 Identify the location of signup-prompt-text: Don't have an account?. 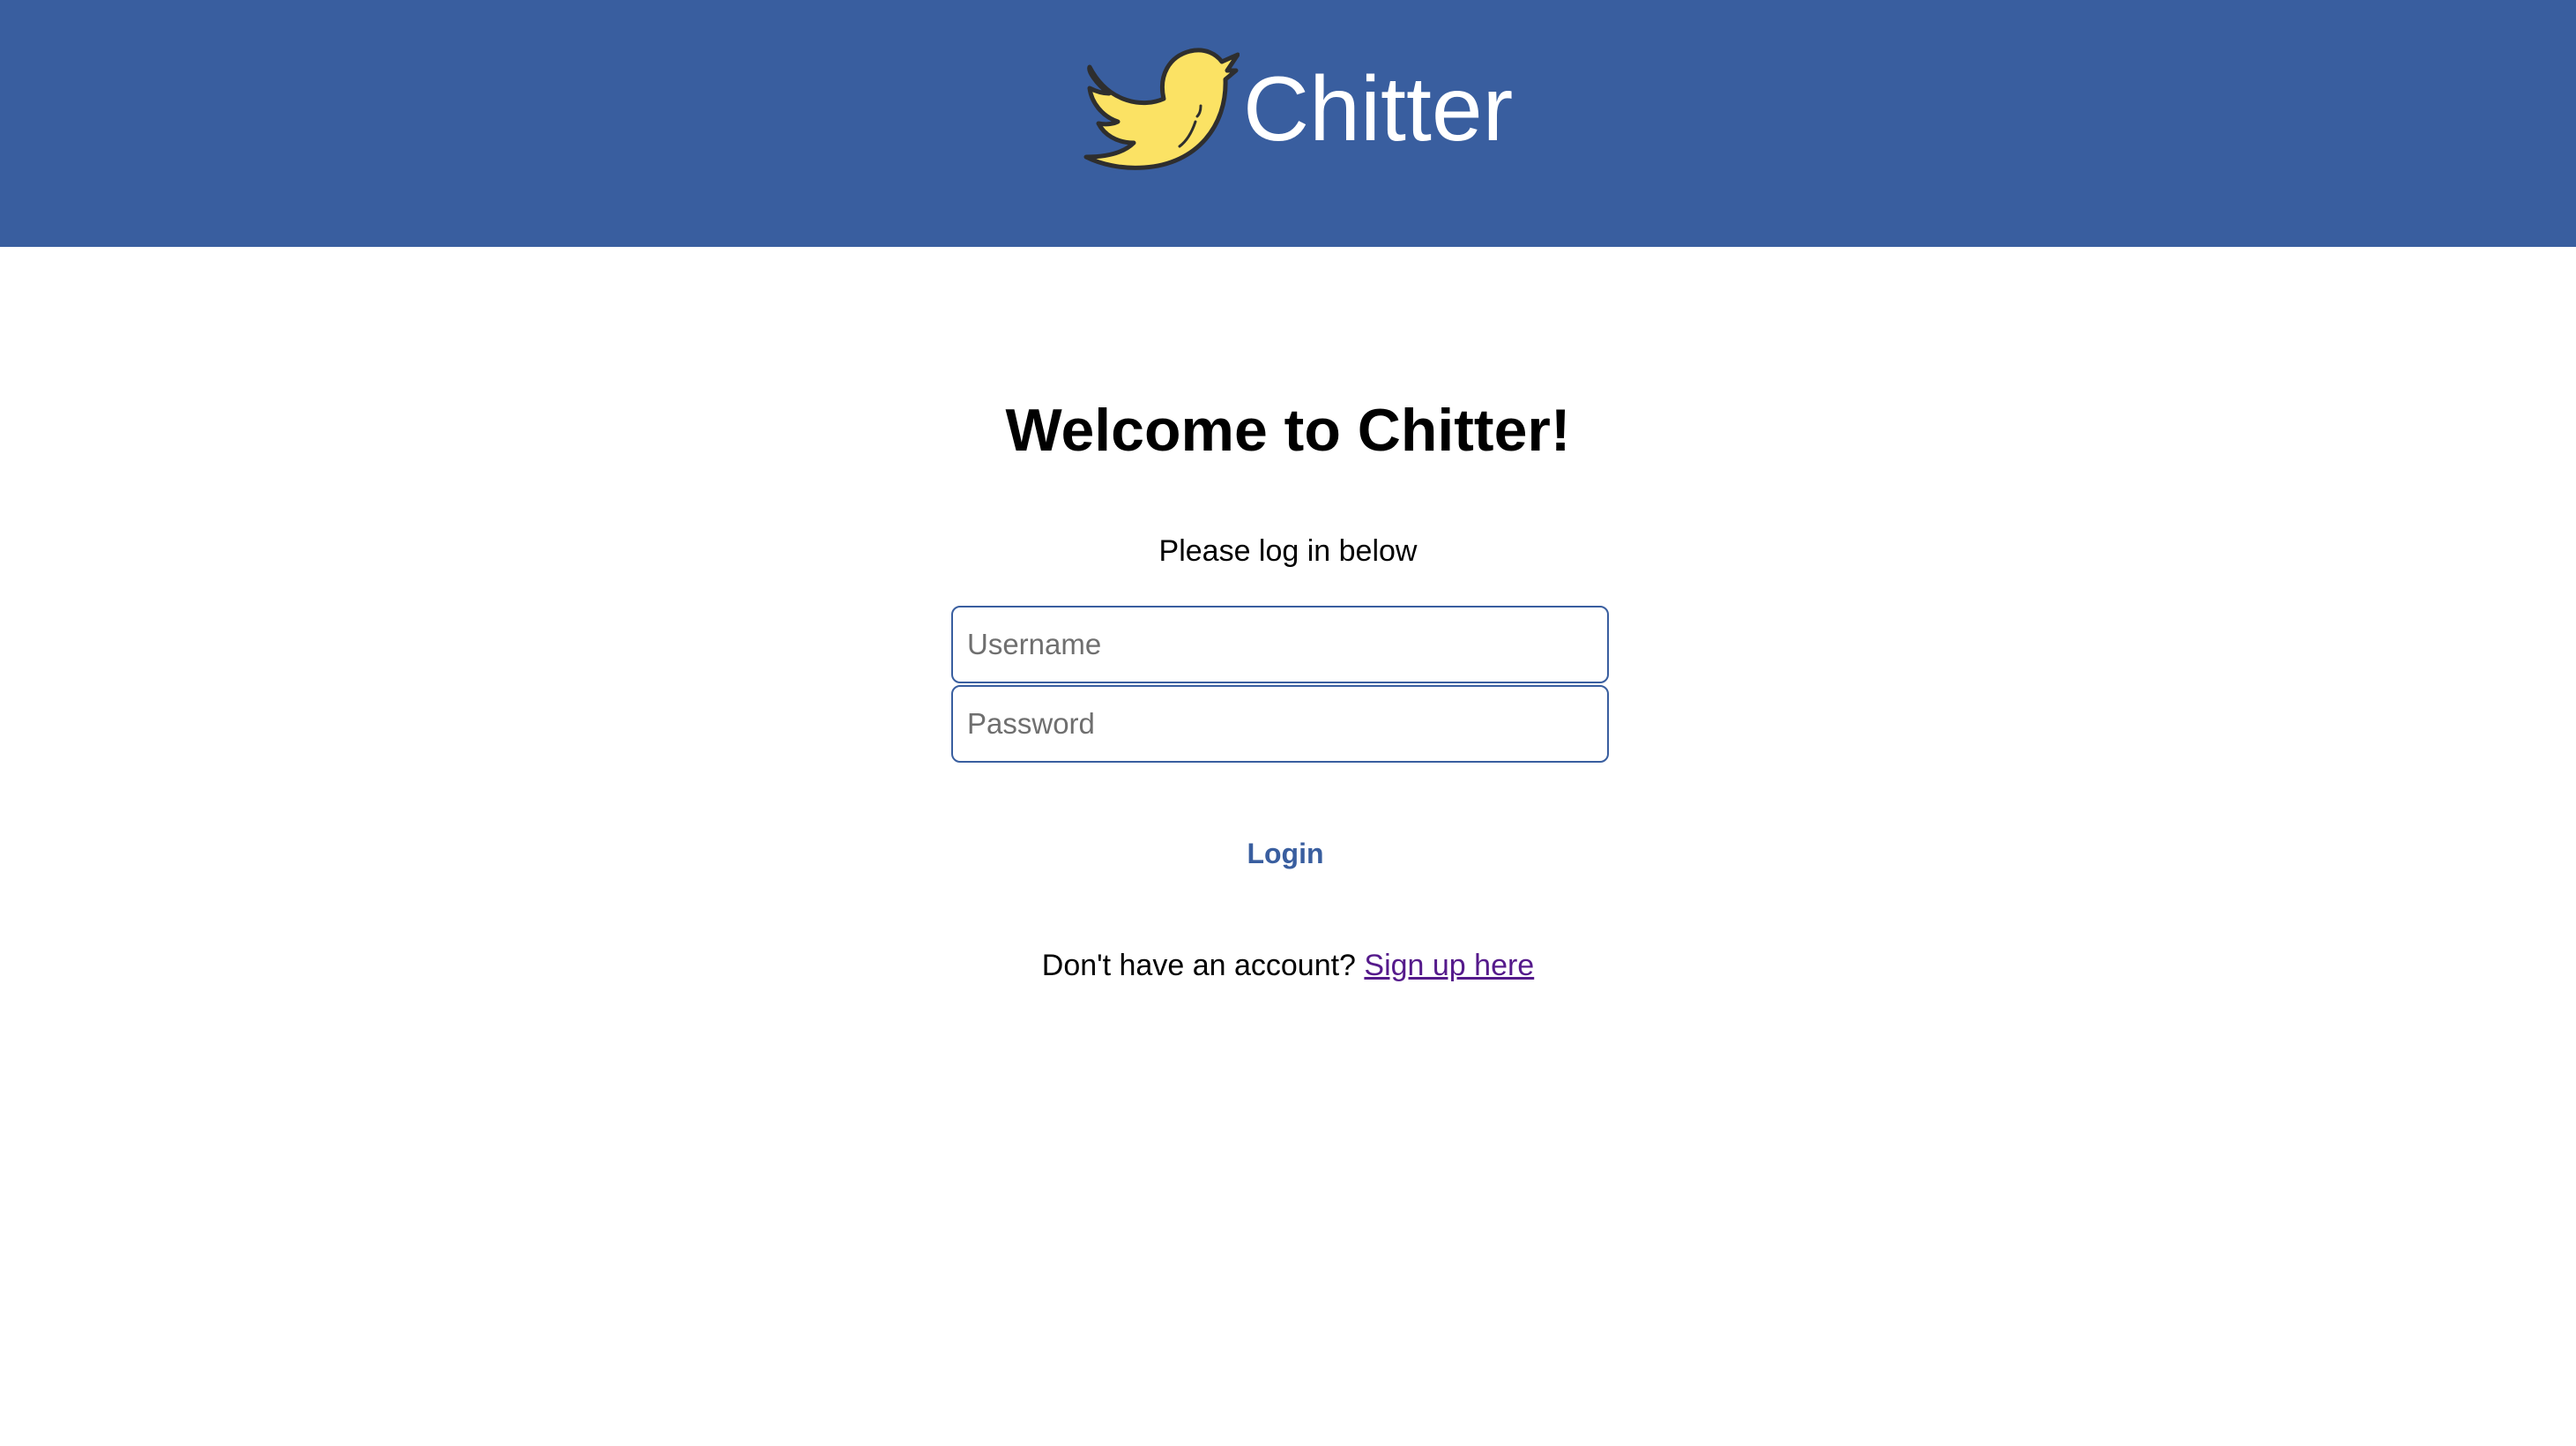
(1203, 965).